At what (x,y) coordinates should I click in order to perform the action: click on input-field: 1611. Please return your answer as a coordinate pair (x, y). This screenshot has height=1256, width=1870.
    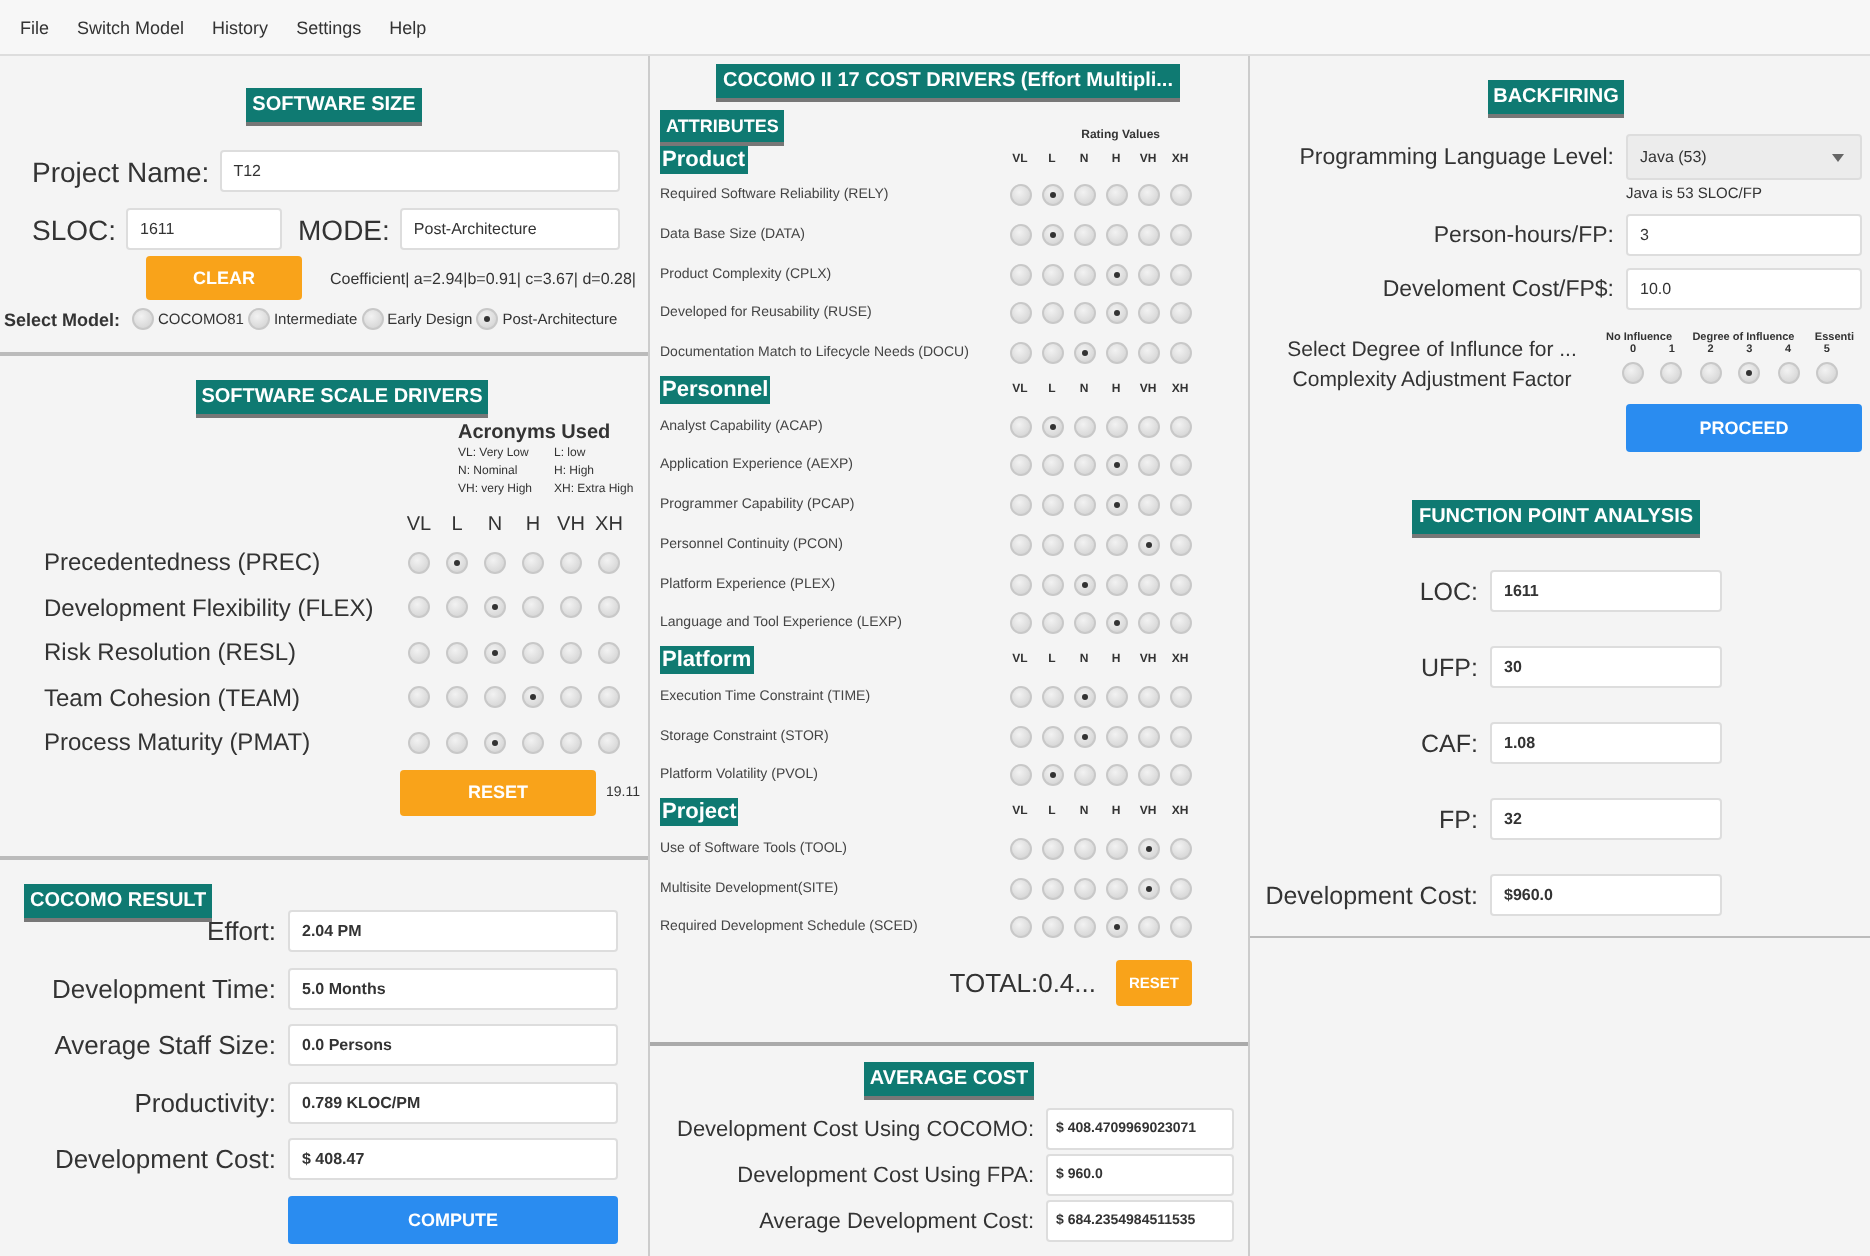
    Looking at the image, I should click on (204, 229).